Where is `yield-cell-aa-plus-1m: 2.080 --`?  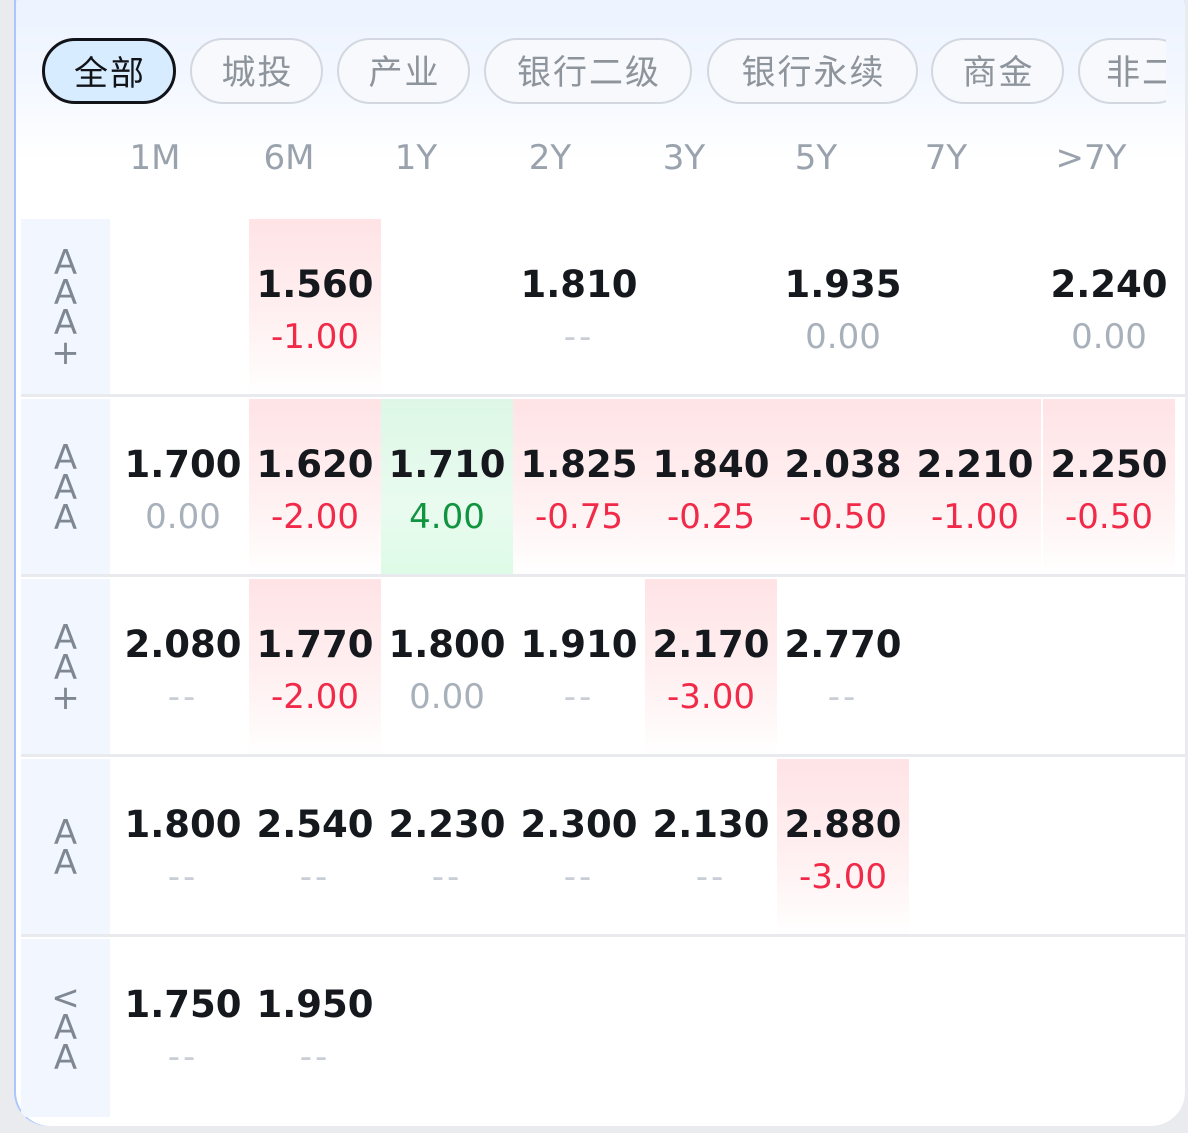 yield-cell-aa-plus-1m: 2.080 -- is located at coordinates (183, 668).